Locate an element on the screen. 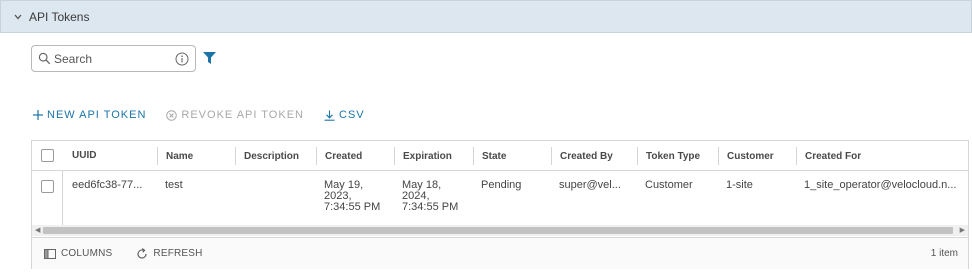 Image resolution: width=972 pixels, height=273 pixels. column-header-description: Description is located at coordinates (275, 156).